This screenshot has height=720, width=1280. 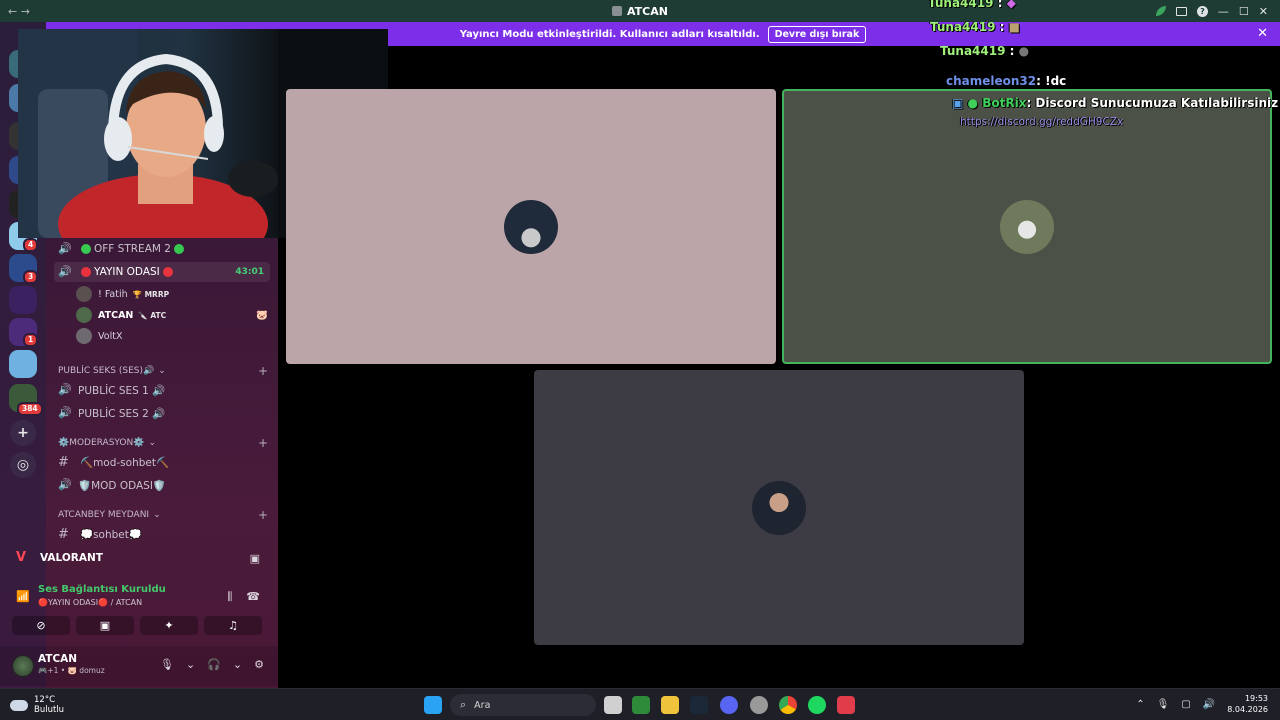 What do you see at coordinates (1263, 11) in the screenshot?
I see `close-button: ✕` at bounding box center [1263, 11].